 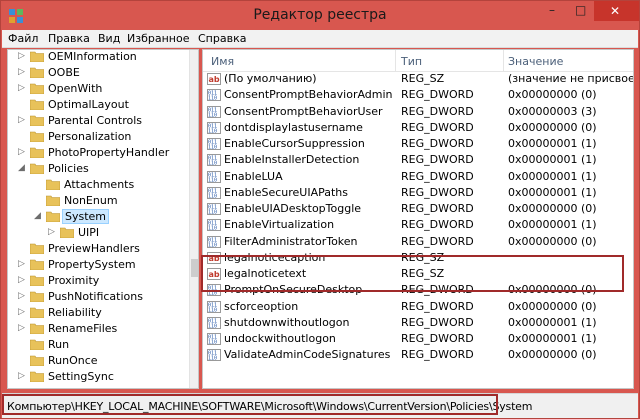 What do you see at coordinates (194, 268) in the screenshot?
I see `tree-scrollbar-thumb` at bounding box center [194, 268].